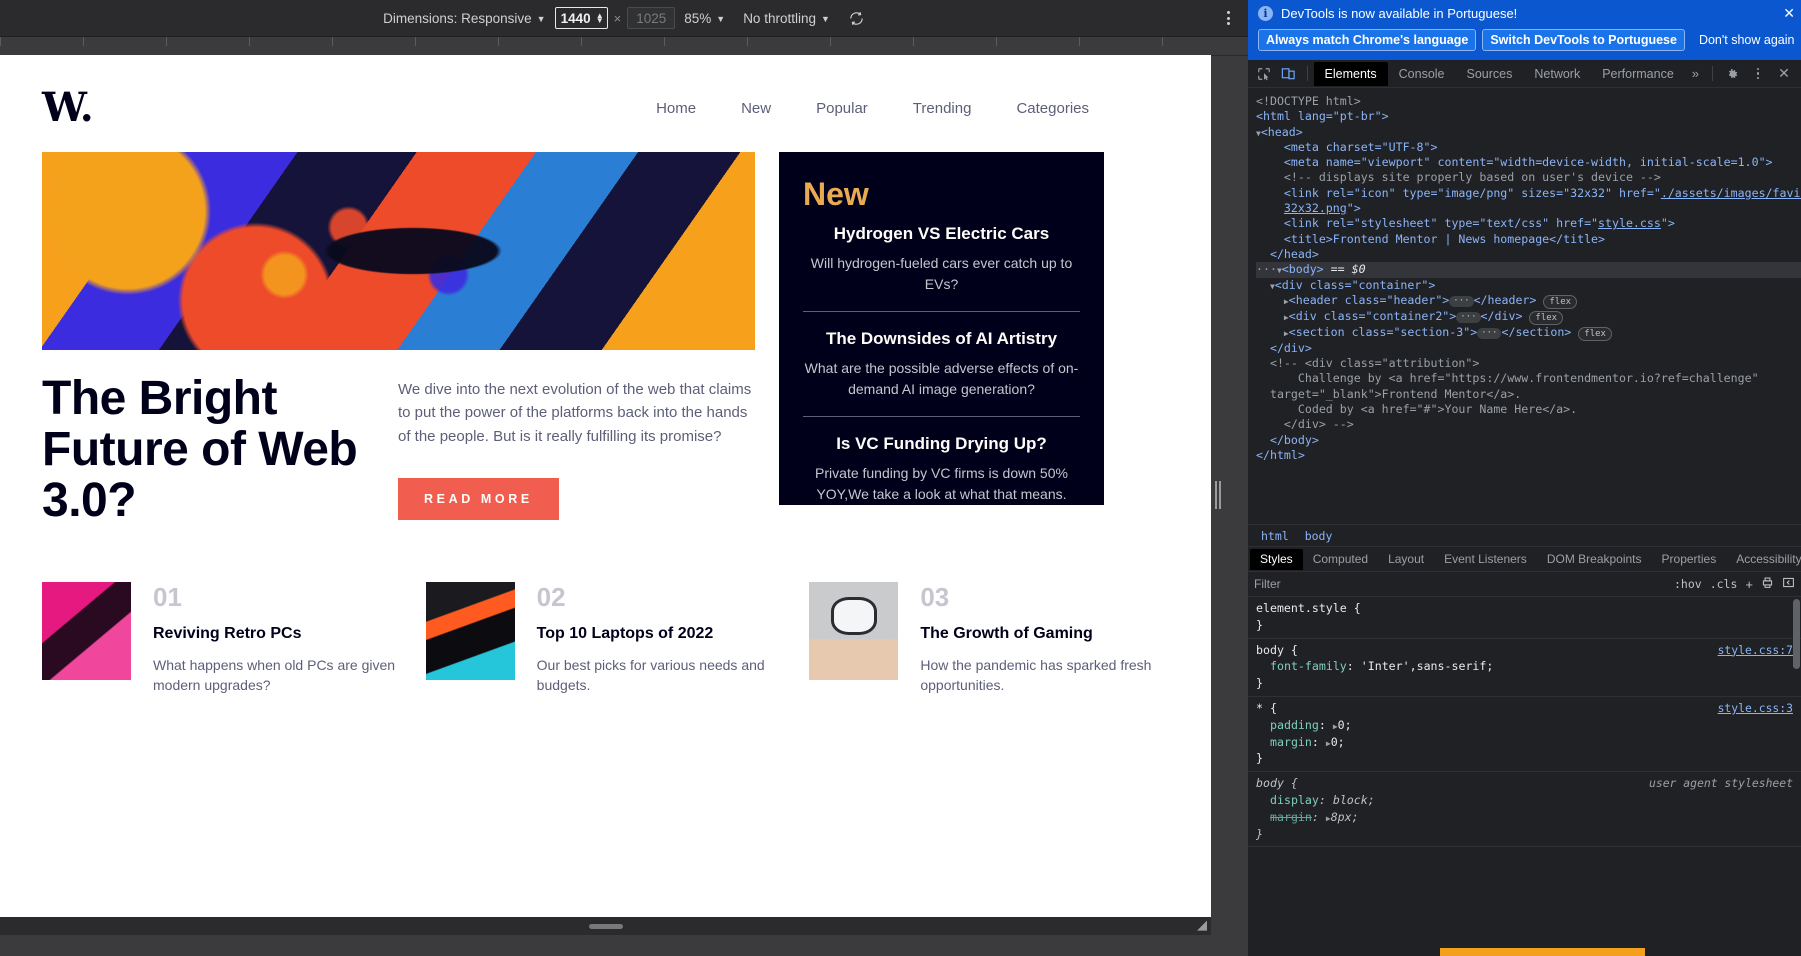 The height and width of the screenshot is (956, 1801). What do you see at coordinates (912, 108) in the screenshot?
I see `site-nav: Home New Popular Trending Categories` at bounding box center [912, 108].